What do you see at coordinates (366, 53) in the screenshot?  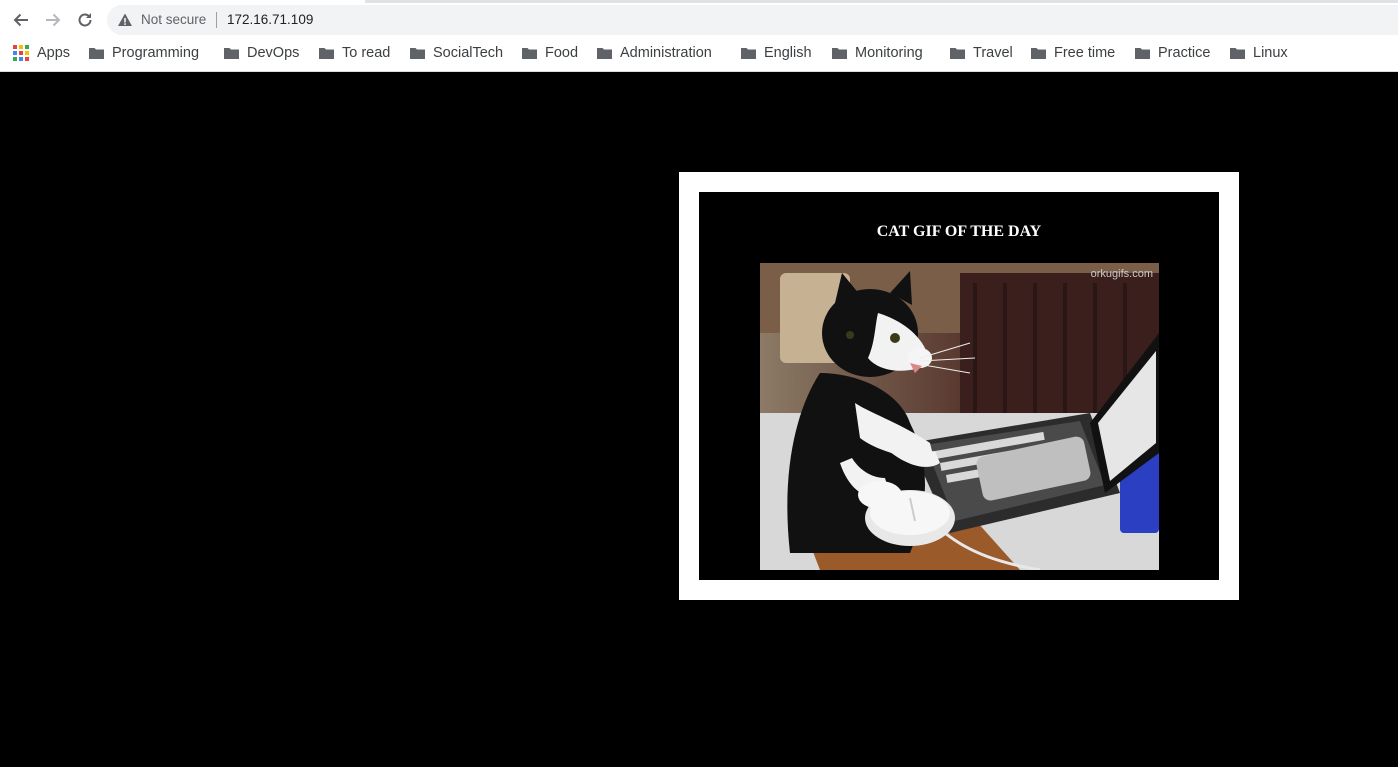 I see `bookmark-label: To read` at bounding box center [366, 53].